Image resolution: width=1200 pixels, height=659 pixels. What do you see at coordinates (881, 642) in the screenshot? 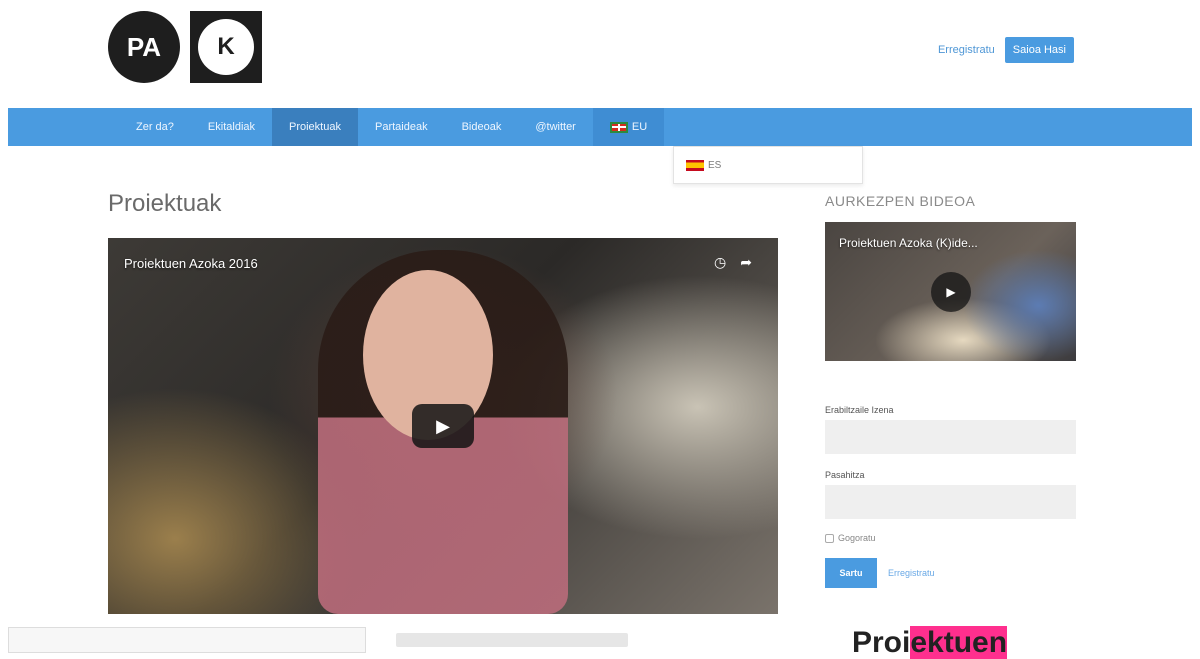
I see `bottom-banner-text: Proi` at bounding box center [881, 642].